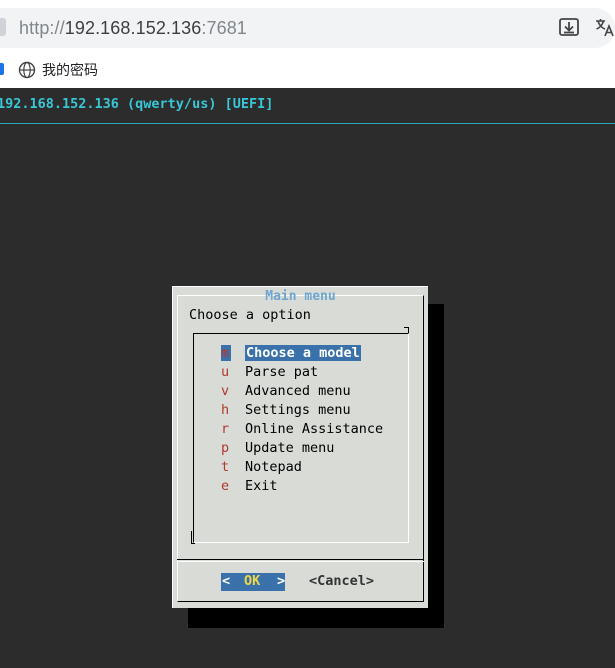 The height and width of the screenshot is (668, 615). What do you see at coordinates (303, 353) in the screenshot?
I see `menu-item-label: Choose a model` at bounding box center [303, 353].